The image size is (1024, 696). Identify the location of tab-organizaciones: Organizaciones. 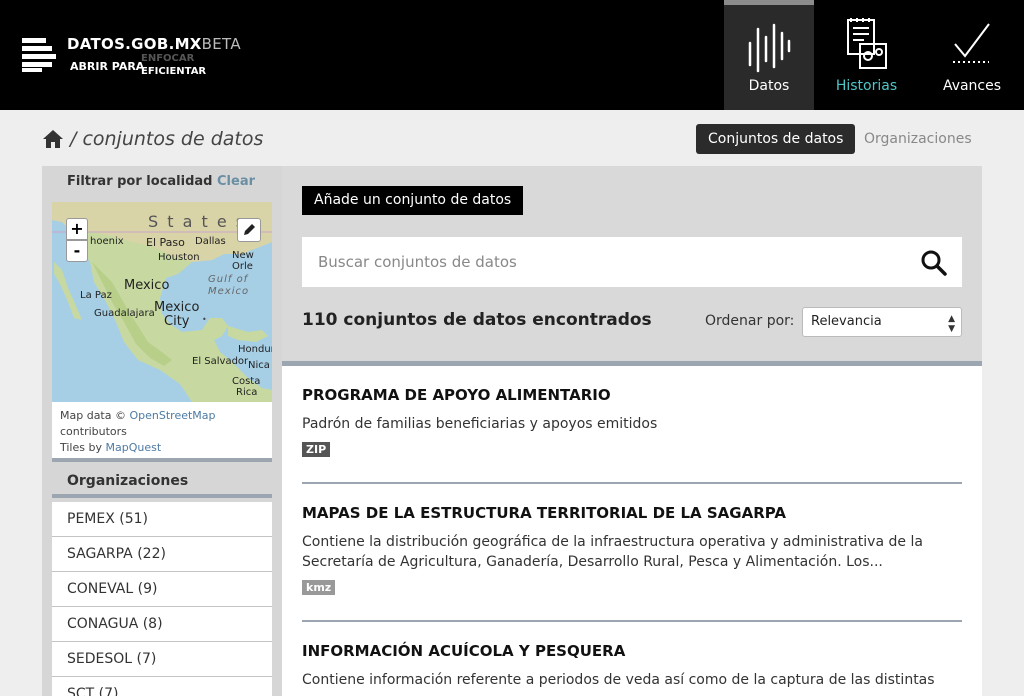
(918, 139).